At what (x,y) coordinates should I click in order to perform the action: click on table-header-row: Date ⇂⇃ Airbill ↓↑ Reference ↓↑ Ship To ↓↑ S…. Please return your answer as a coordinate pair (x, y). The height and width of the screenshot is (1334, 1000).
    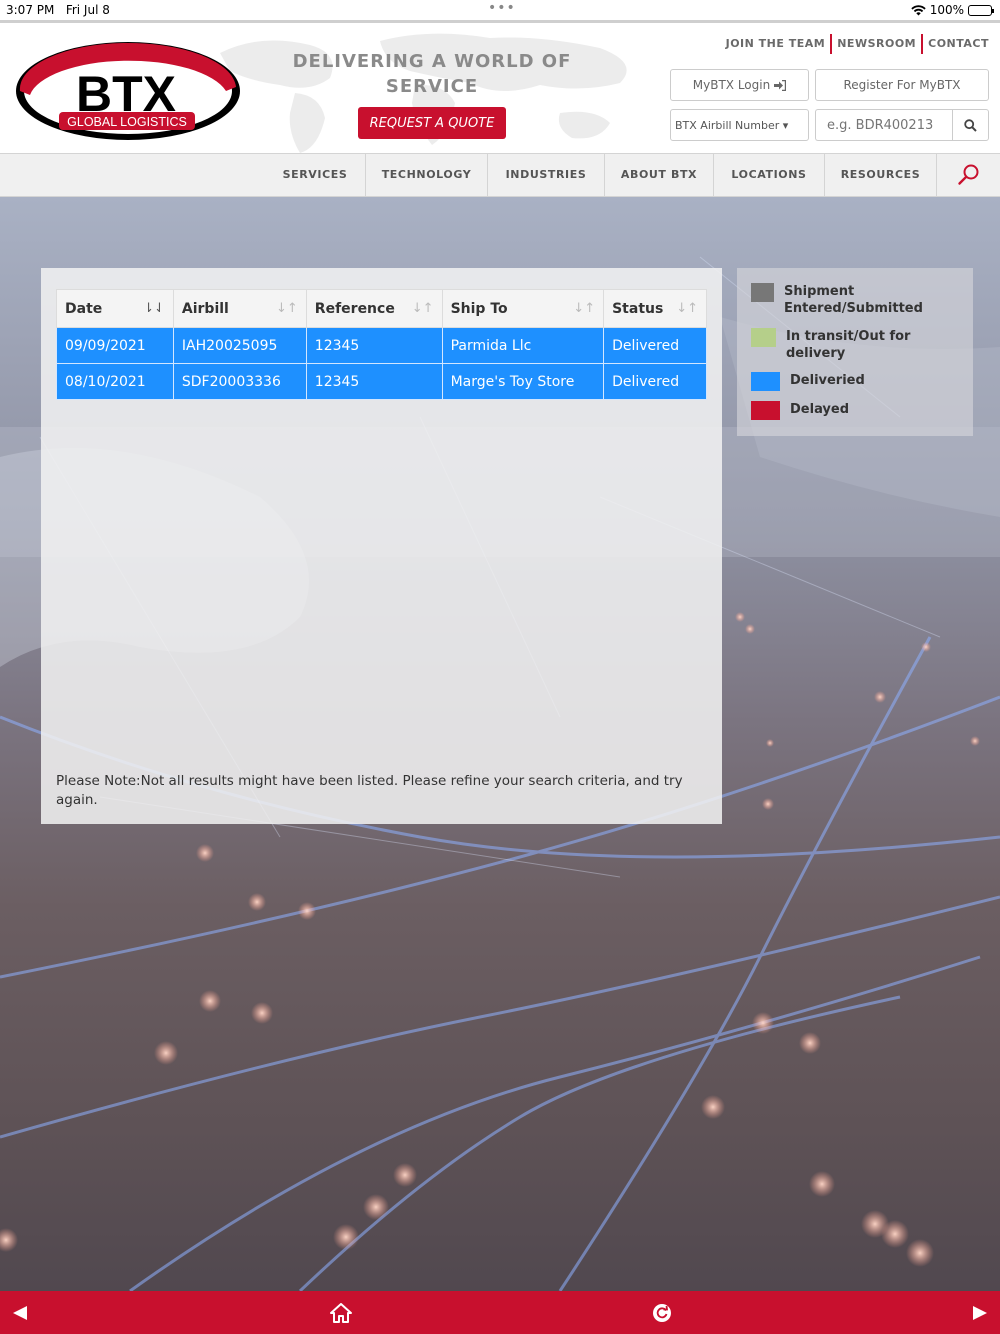
    Looking at the image, I should click on (381, 308).